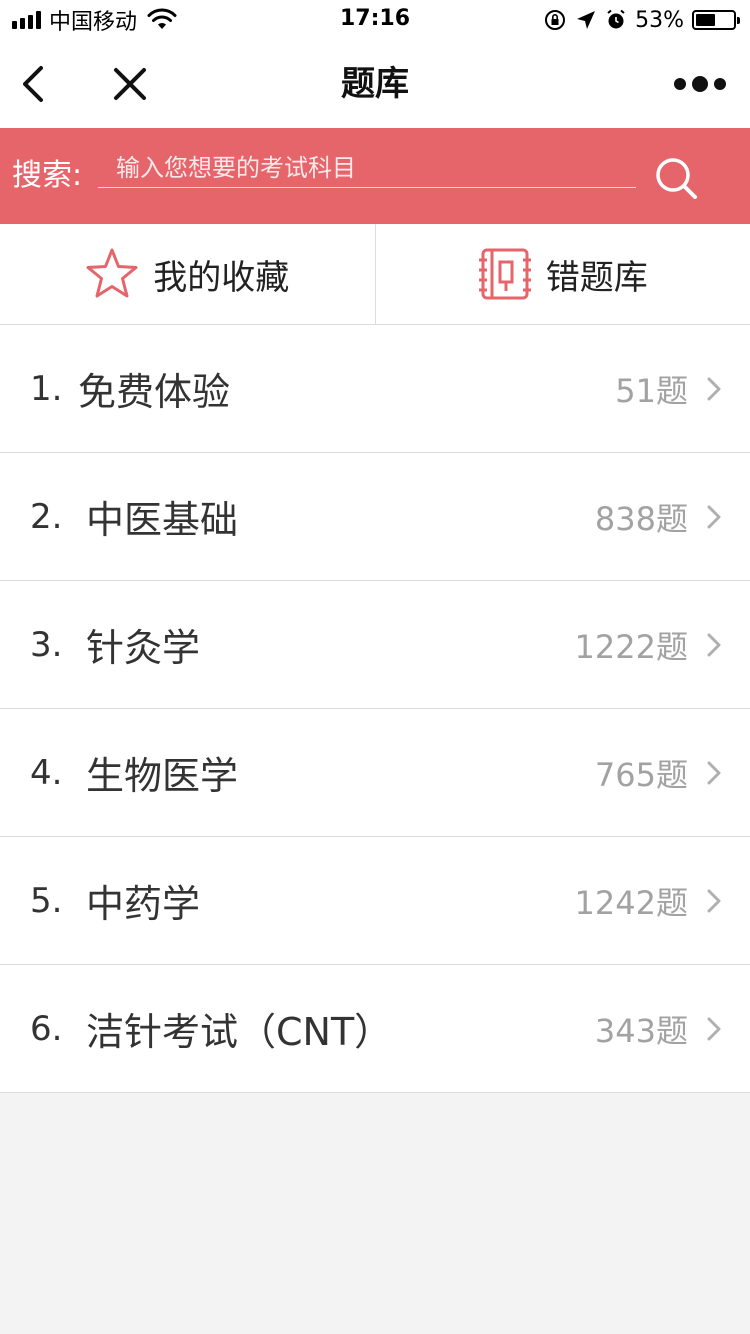 The image size is (750, 1334). What do you see at coordinates (112, 273) in the screenshot?
I see `star-icon` at bounding box center [112, 273].